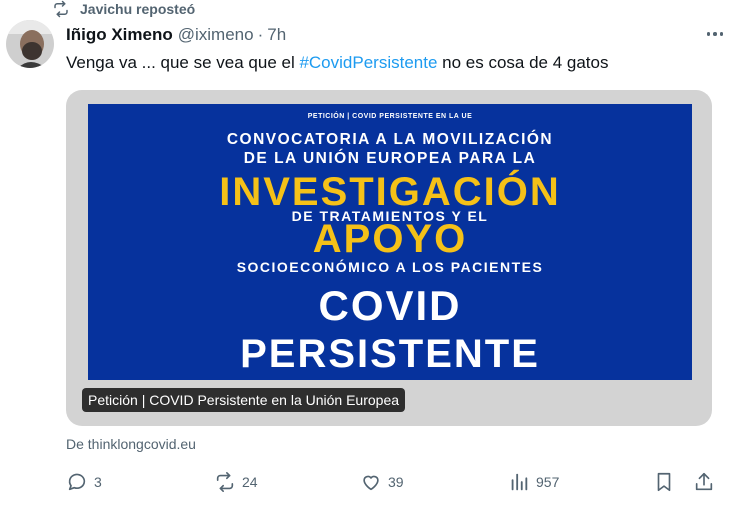 The width and height of the screenshot is (744, 514). Describe the element at coordinates (390, 116) in the screenshot. I see `poster-small-header: PETICIÓN | COVID PERSISTENTE EN LA UE` at that location.